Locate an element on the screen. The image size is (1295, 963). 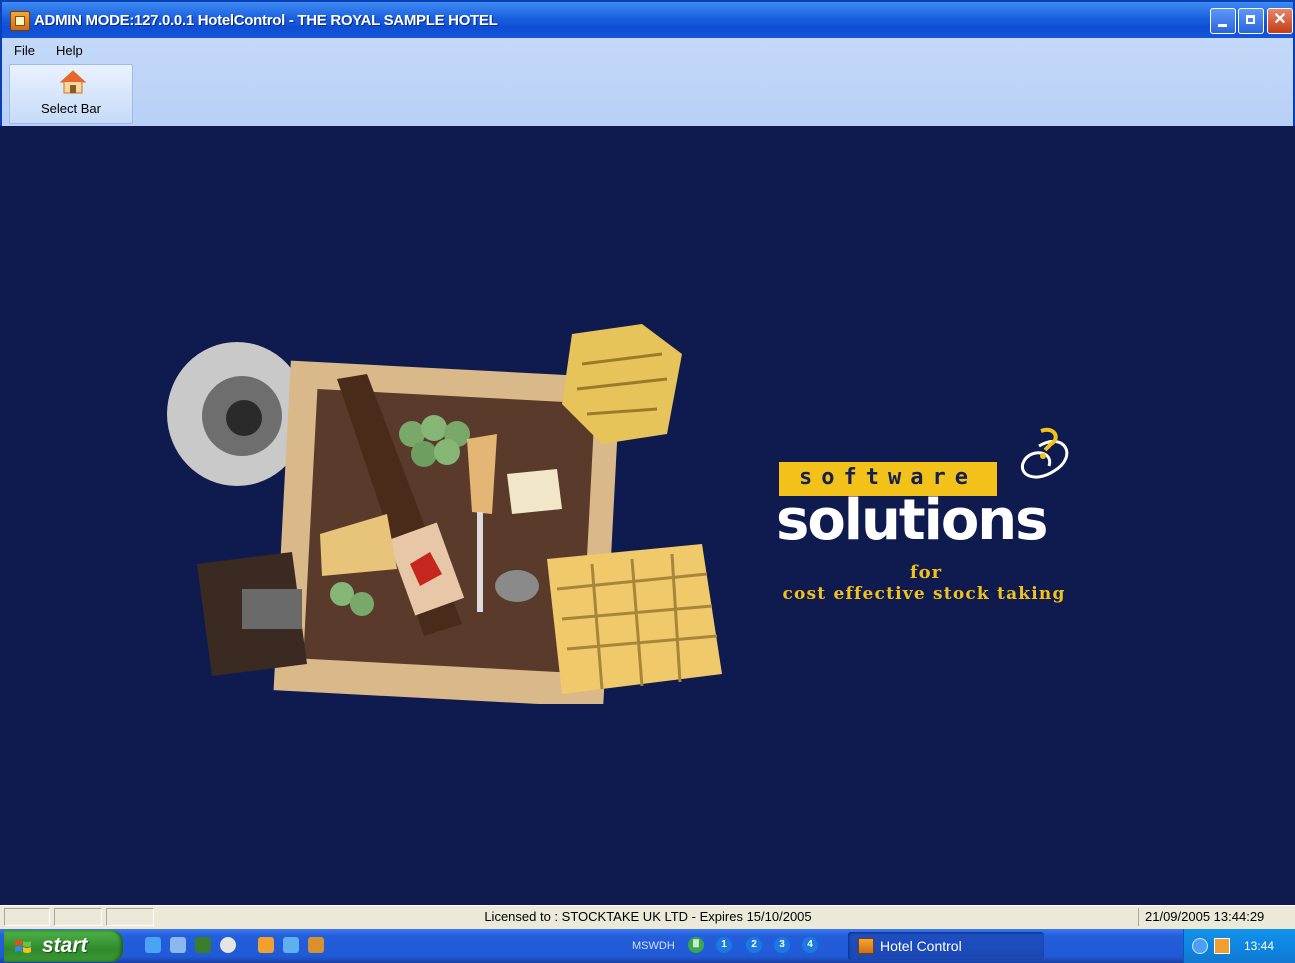
select-bar-label: Select Bar is located at coordinates (71, 108).